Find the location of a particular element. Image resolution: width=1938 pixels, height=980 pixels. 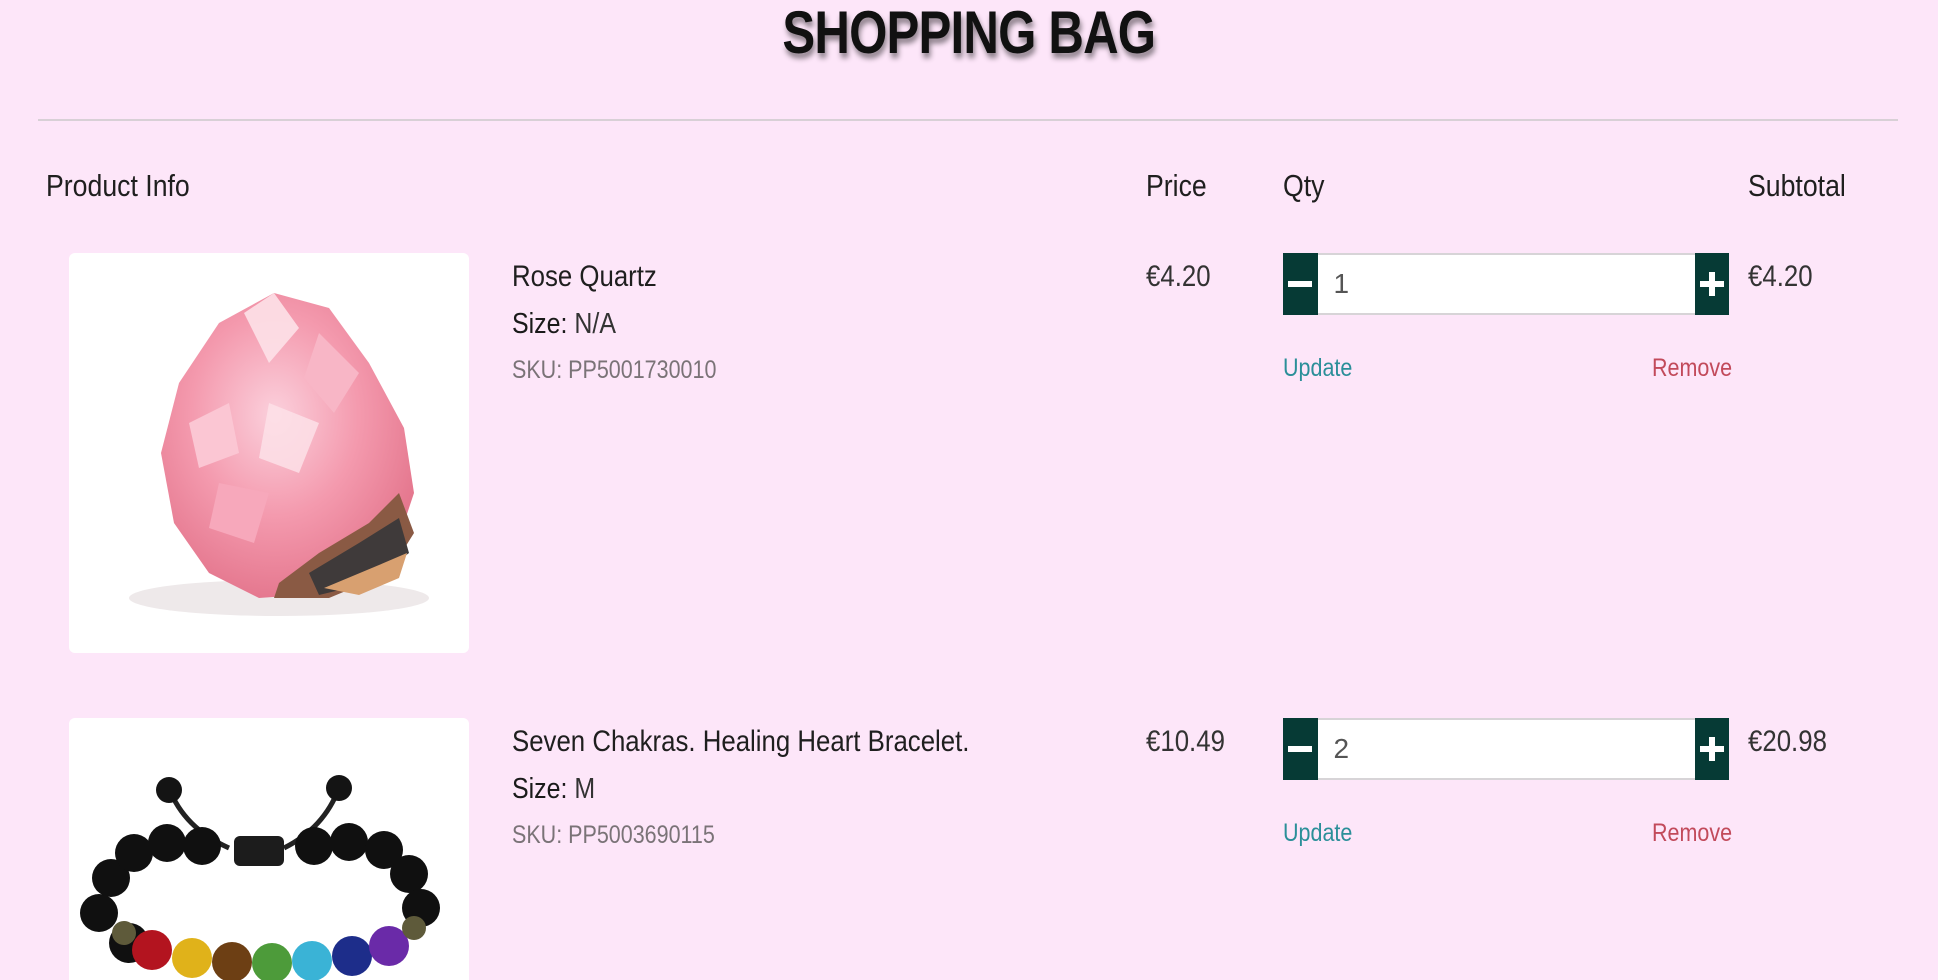

product-sku: SKU: PP5001730010 is located at coordinates (614, 370).